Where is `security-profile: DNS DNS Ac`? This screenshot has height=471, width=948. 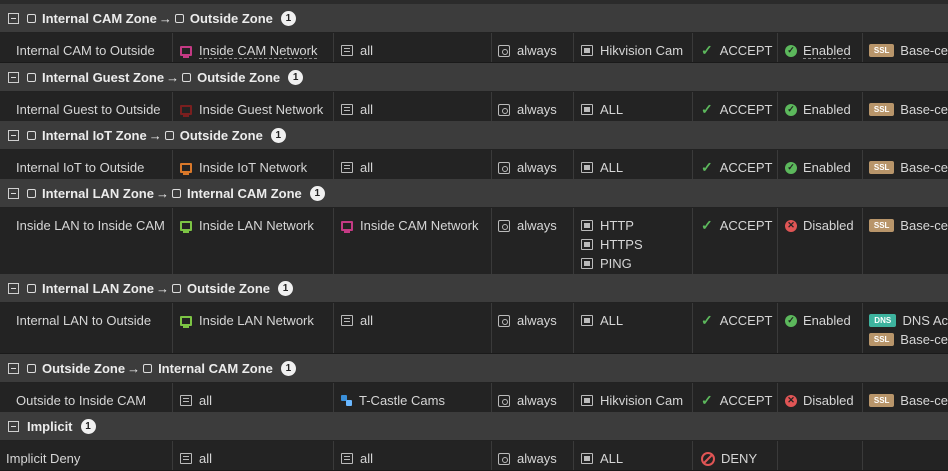
security-profile: DNS DNS Ac is located at coordinates (908, 320).